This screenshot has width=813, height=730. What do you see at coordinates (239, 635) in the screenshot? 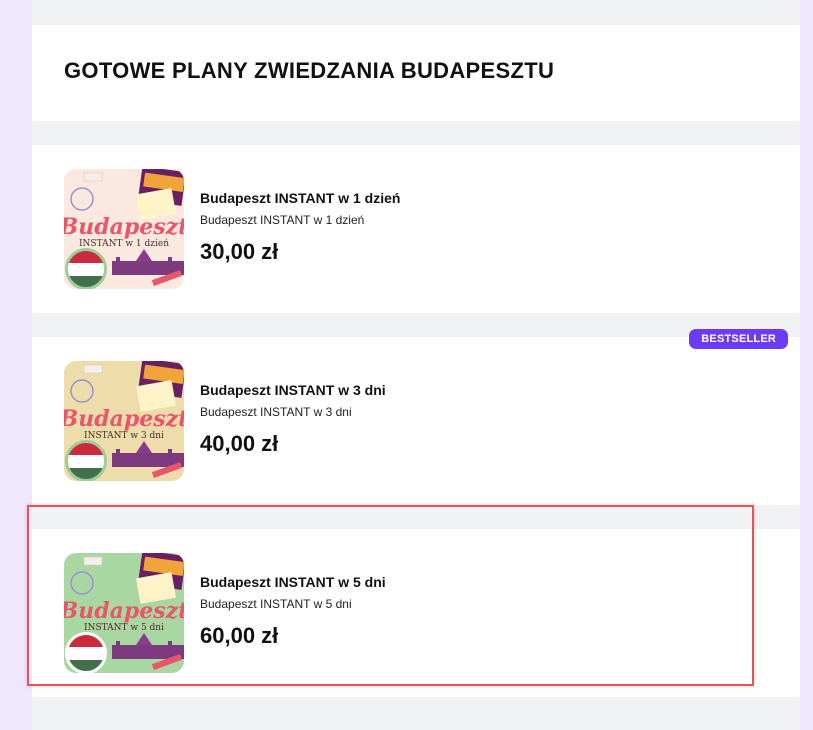
I see `product-price: 60,00 zł` at bounding box center [239, 635].